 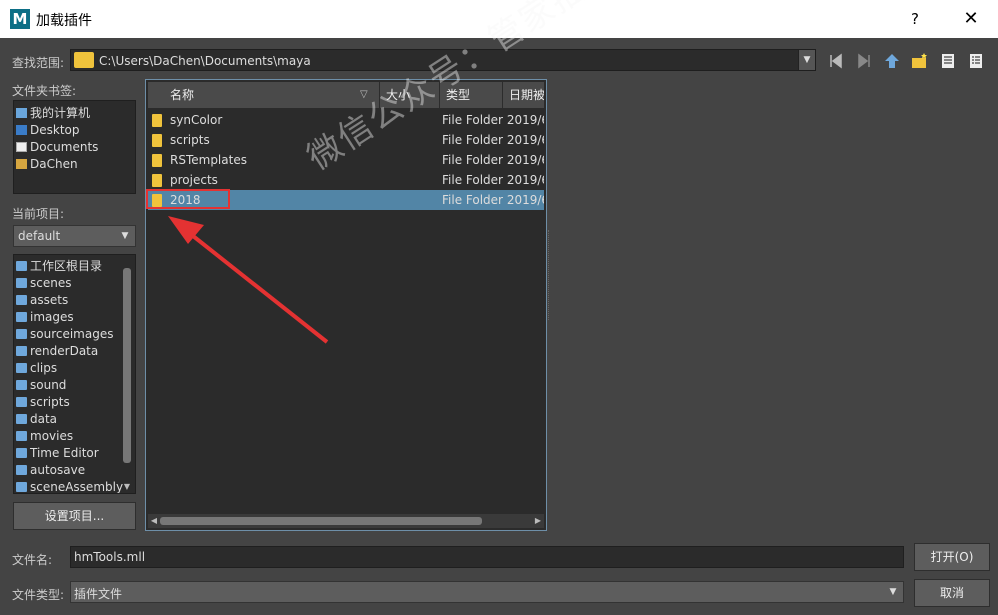 What do you see at coordinates (952, 557) in the screenshot?
I see `open-button: 打开(O)` at bounding box center [952, 557].